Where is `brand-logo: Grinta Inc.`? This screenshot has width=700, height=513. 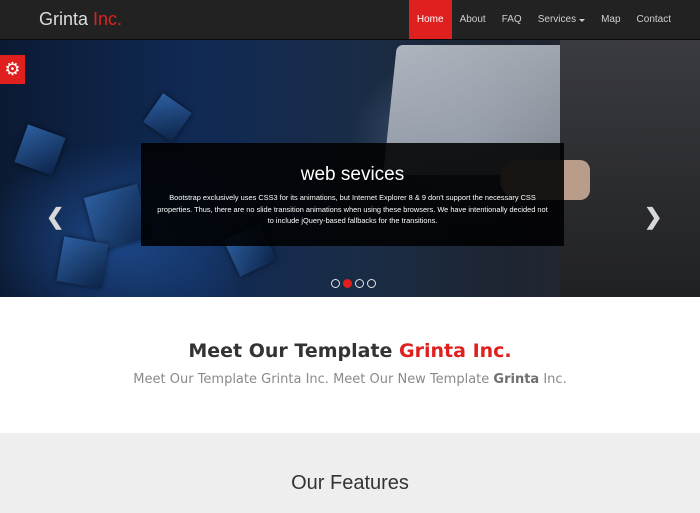
brand-logo: Grinta Inc. is located at coordinates (80, 19).